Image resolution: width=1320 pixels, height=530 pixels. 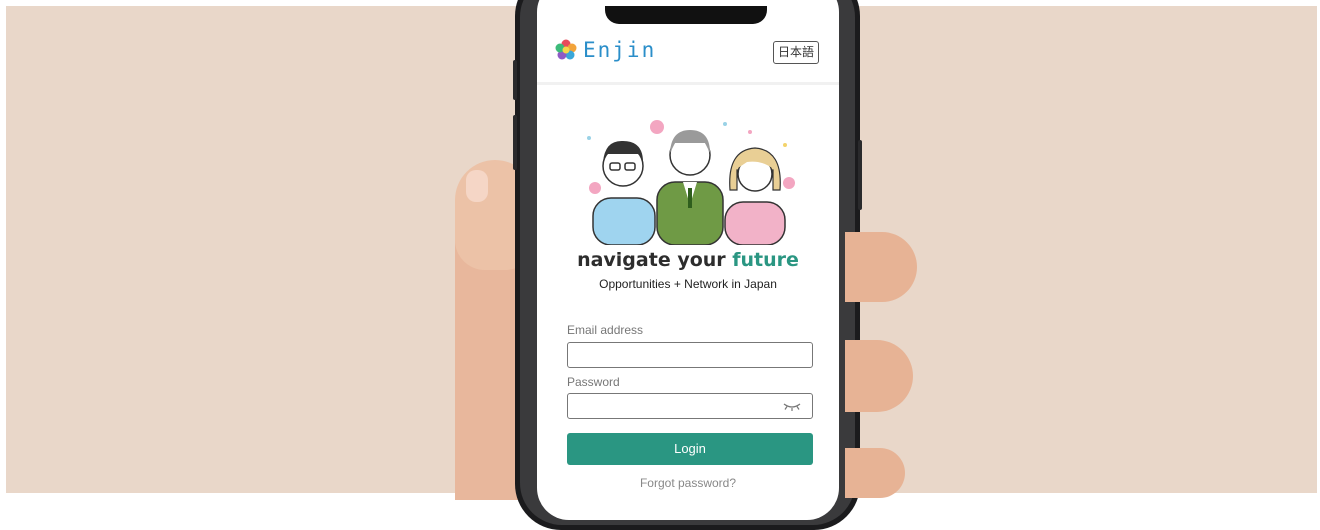 What do you see at coordinates (566, 49) in the screenshot?
I see `flower-logo-icon` at bounding box center [566, 49].